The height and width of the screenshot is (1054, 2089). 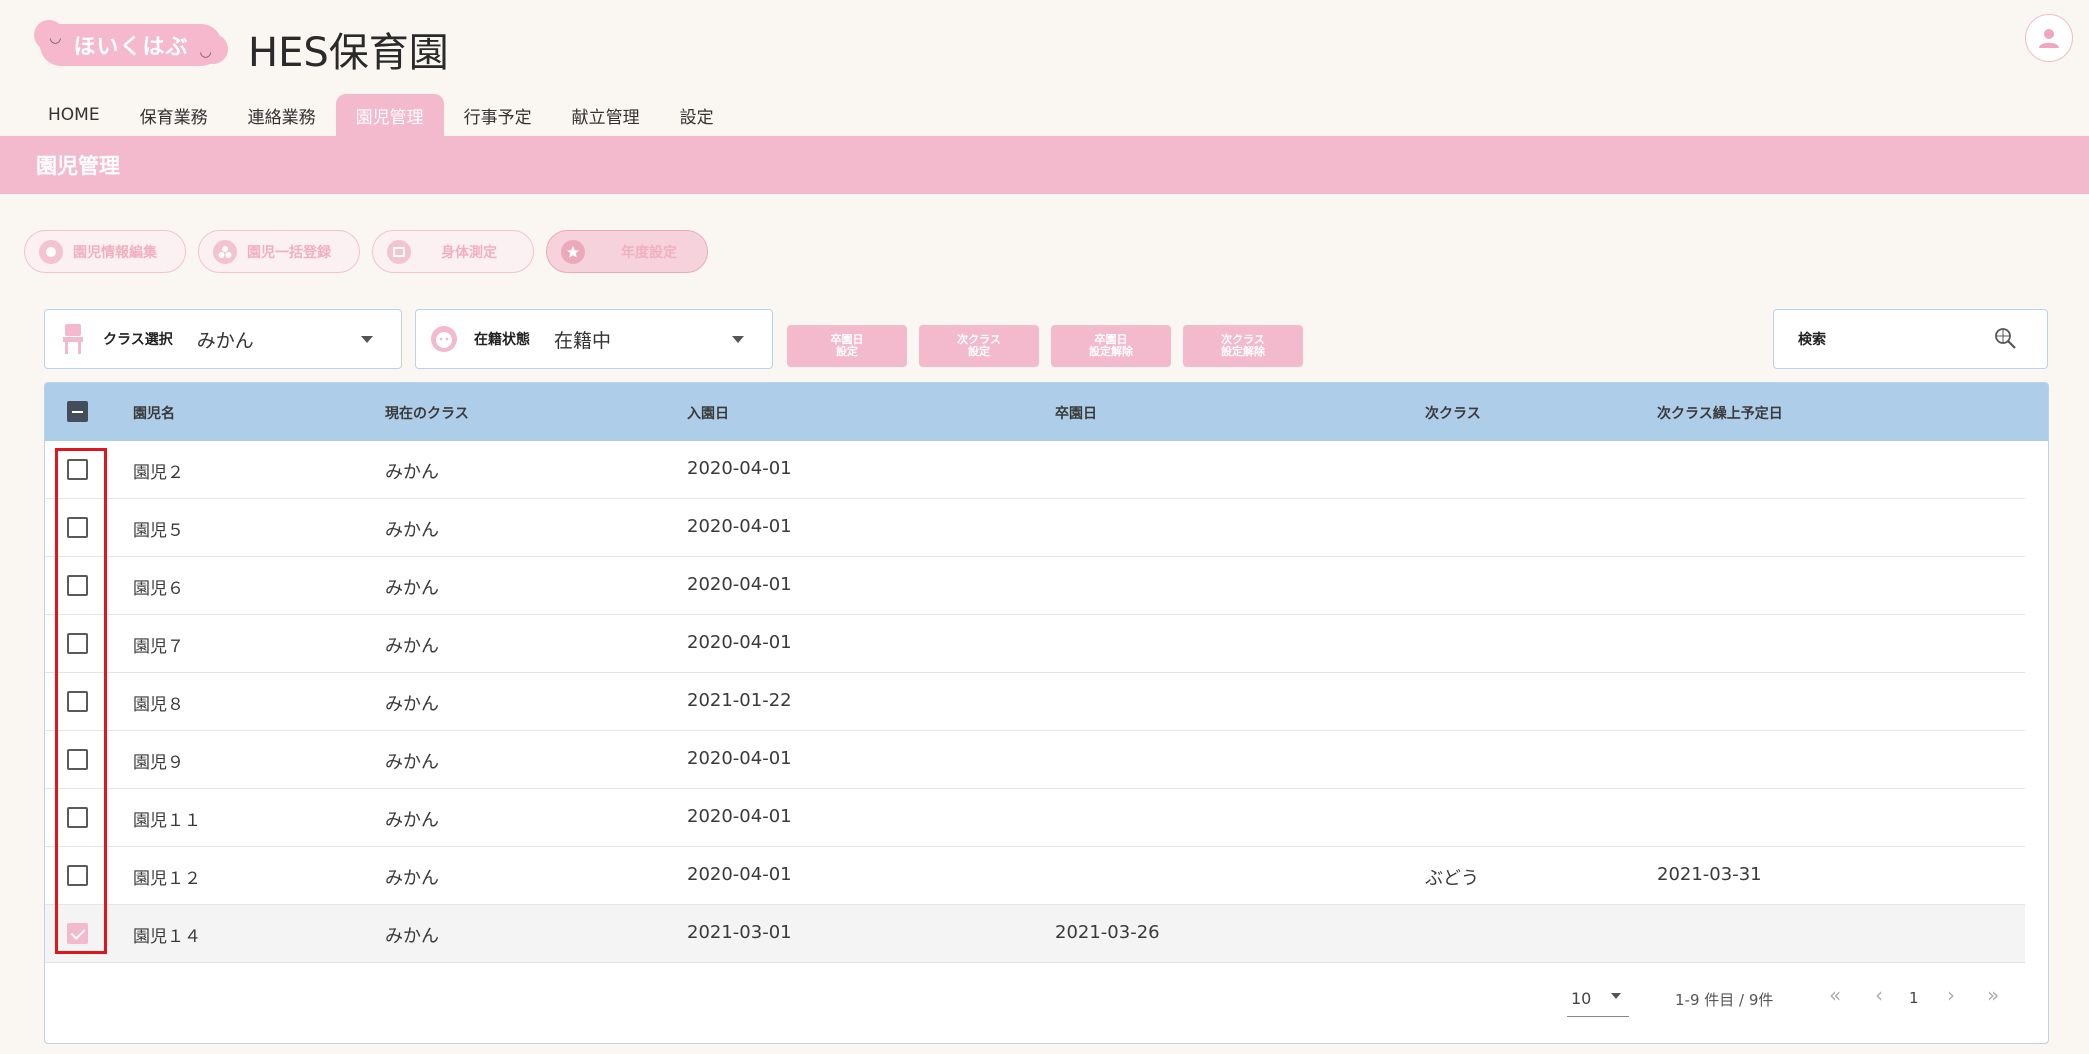 I want to click on tab-settings: 設定, so click(x=697, y=115).